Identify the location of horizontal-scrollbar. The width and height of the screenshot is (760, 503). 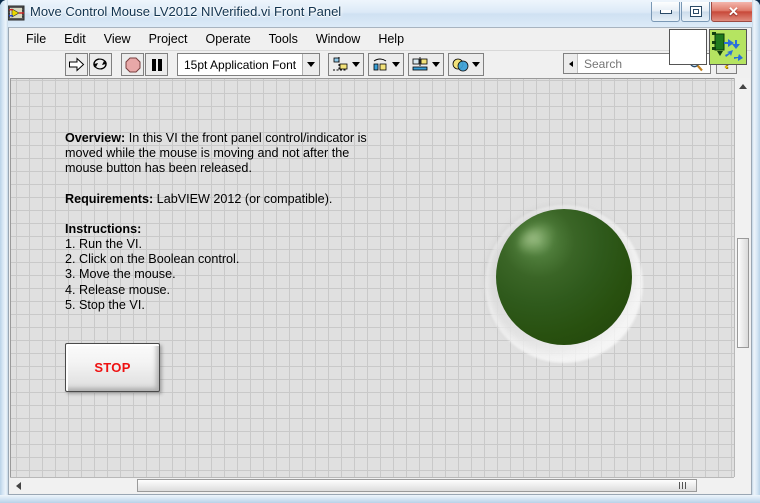
(373, 485).